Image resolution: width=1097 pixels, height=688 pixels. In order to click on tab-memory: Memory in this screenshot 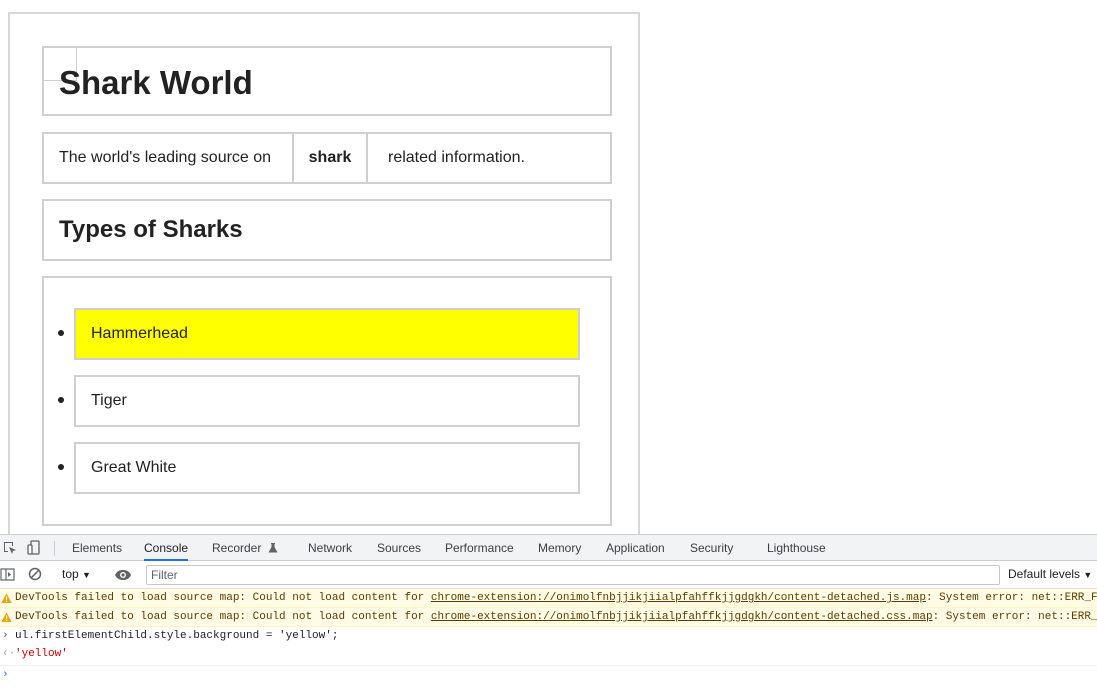, I will do `click(559, 548)`.